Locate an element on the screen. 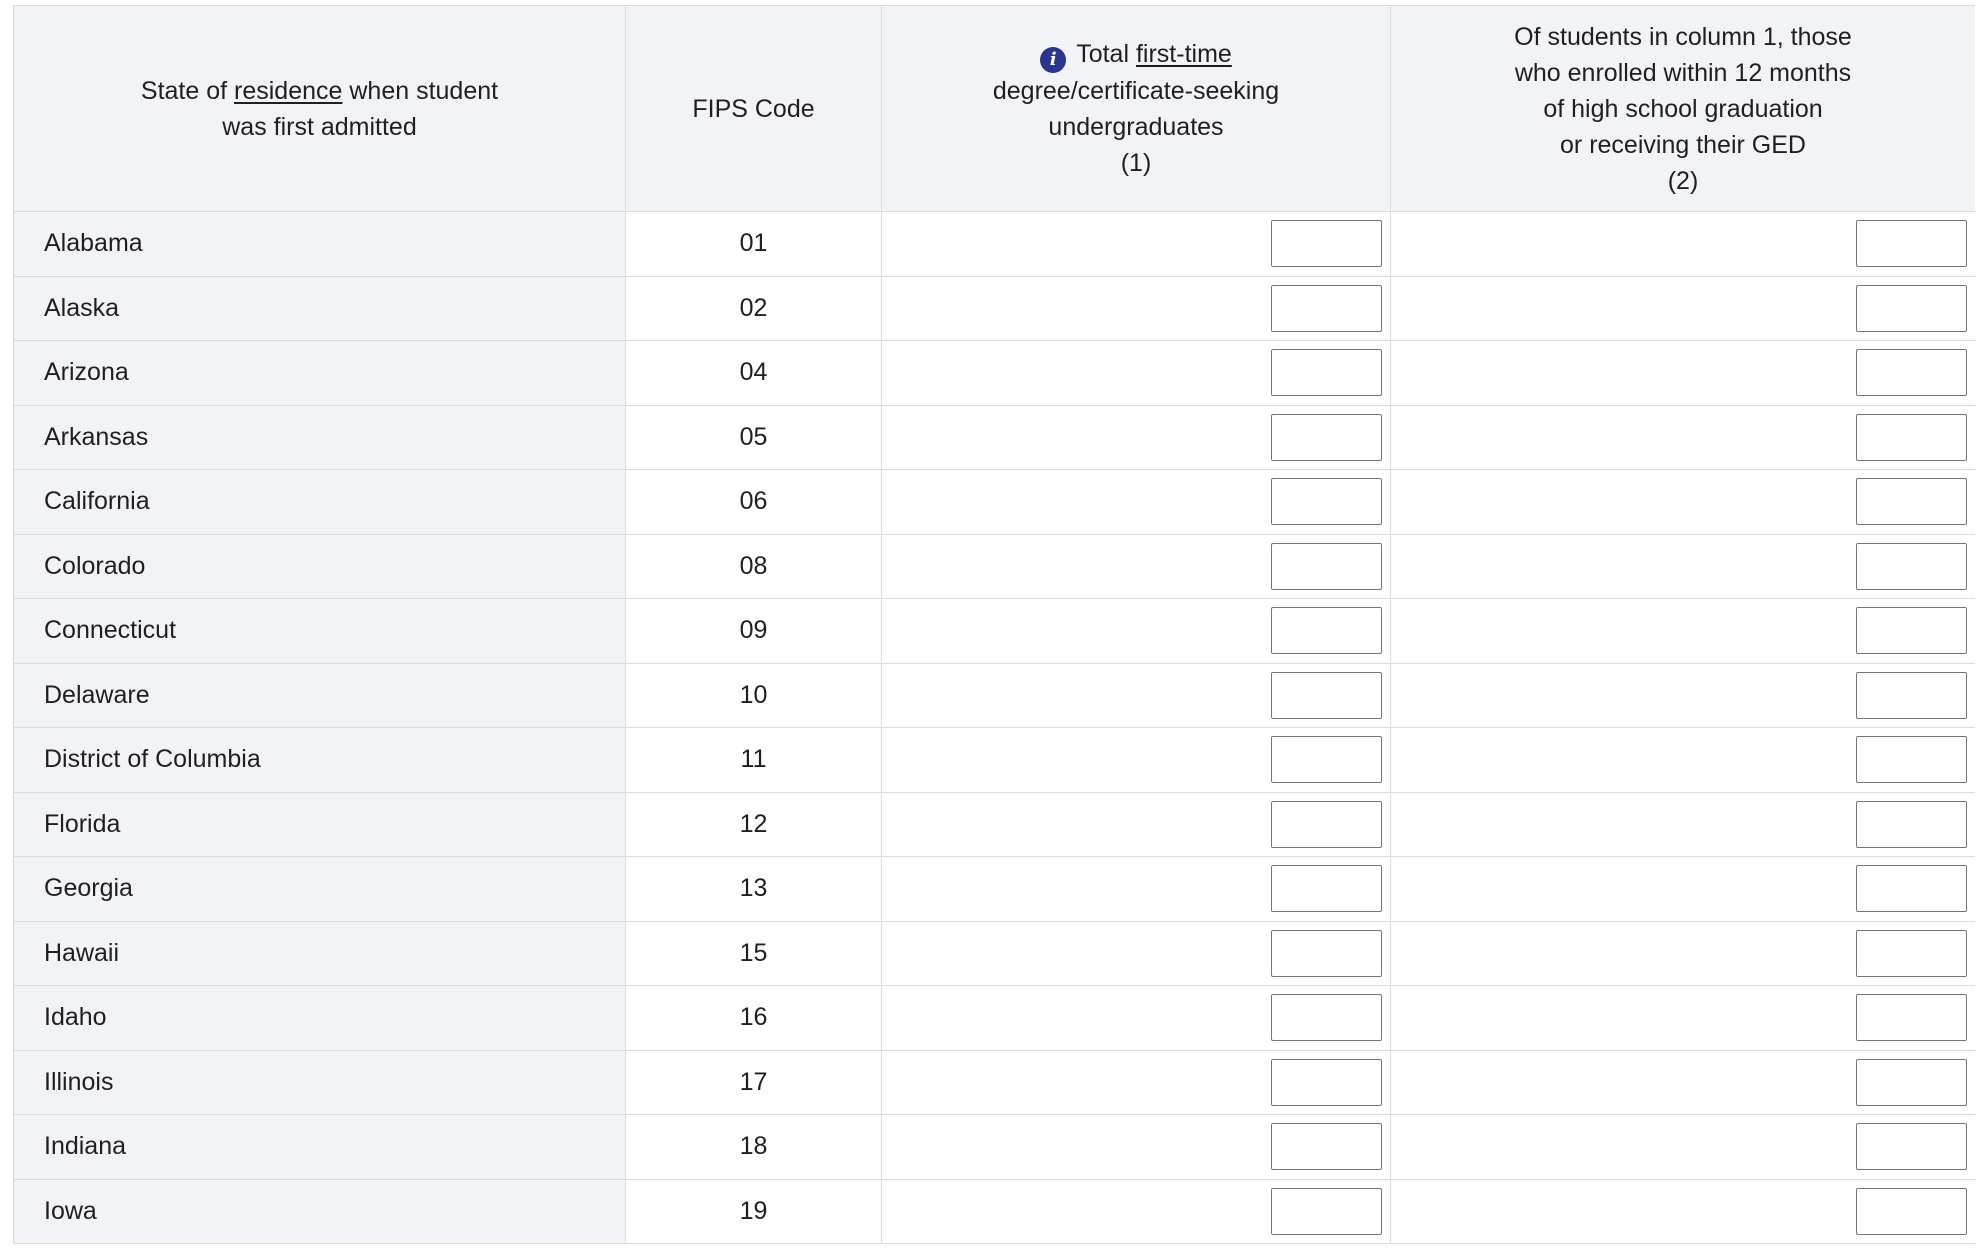 This screenshot has height=1251, width=1981. table-row: Iowa 19 is located at coordinates (994, 1211).